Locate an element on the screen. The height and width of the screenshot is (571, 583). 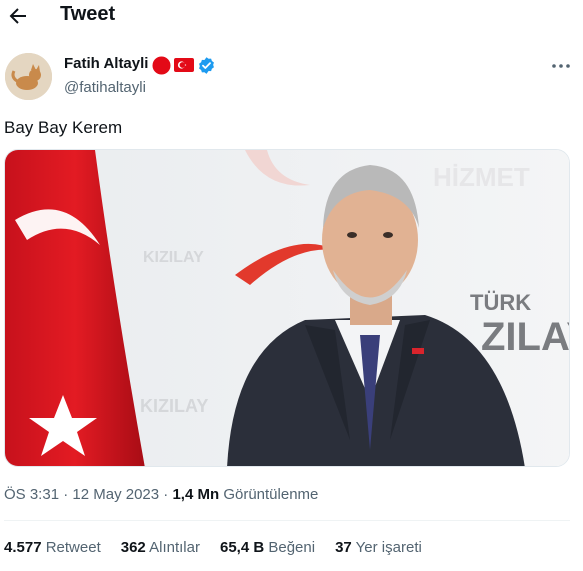
divider is located at coordinates (287, 520).